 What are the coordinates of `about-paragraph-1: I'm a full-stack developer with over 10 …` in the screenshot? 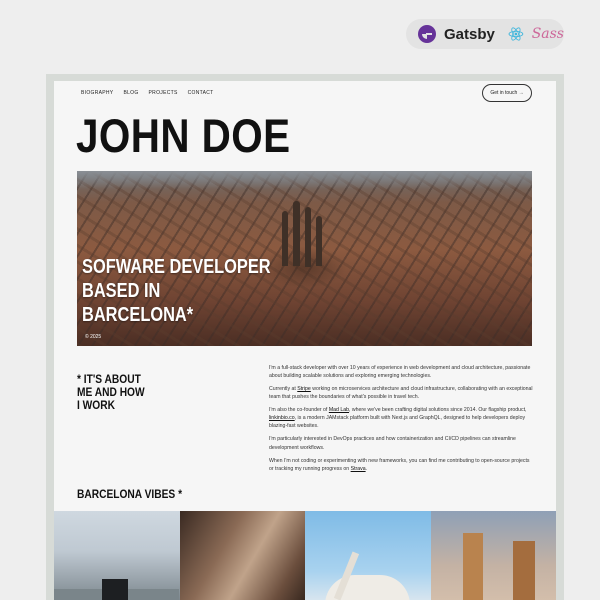 It's located at (400, 372).